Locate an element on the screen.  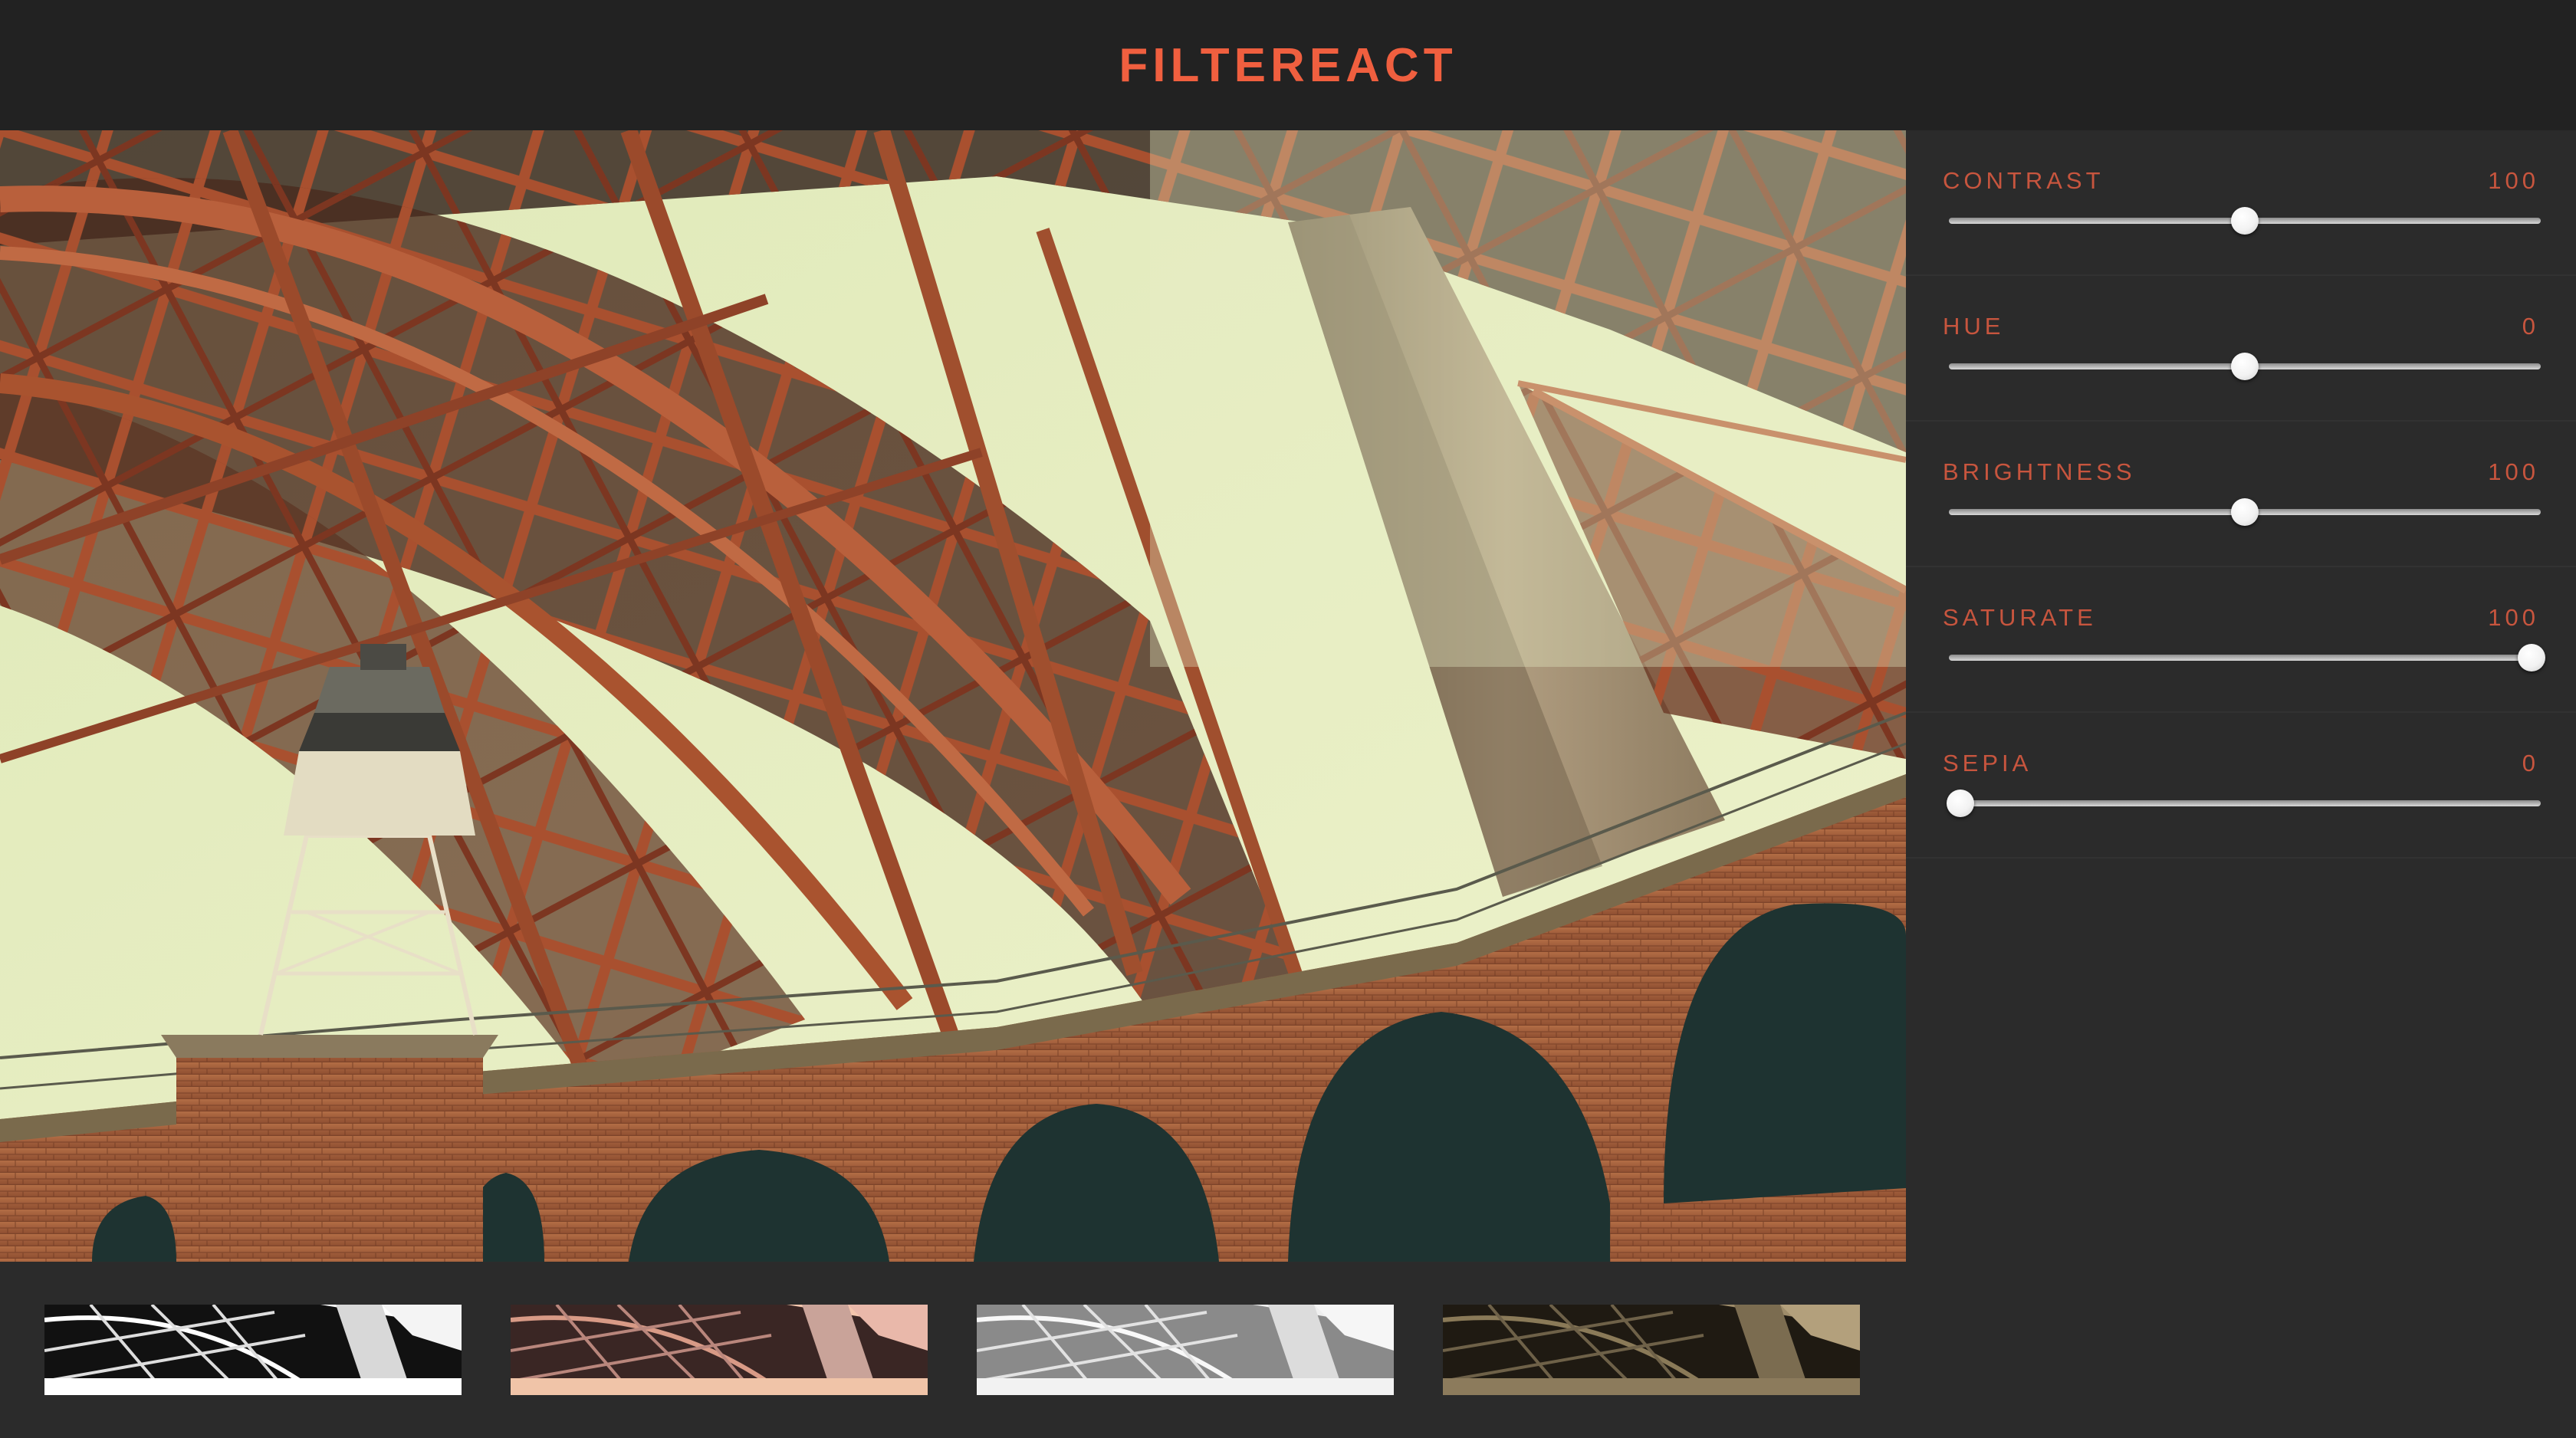
brightness-slider-handle is located at coordinates (2245, 512).